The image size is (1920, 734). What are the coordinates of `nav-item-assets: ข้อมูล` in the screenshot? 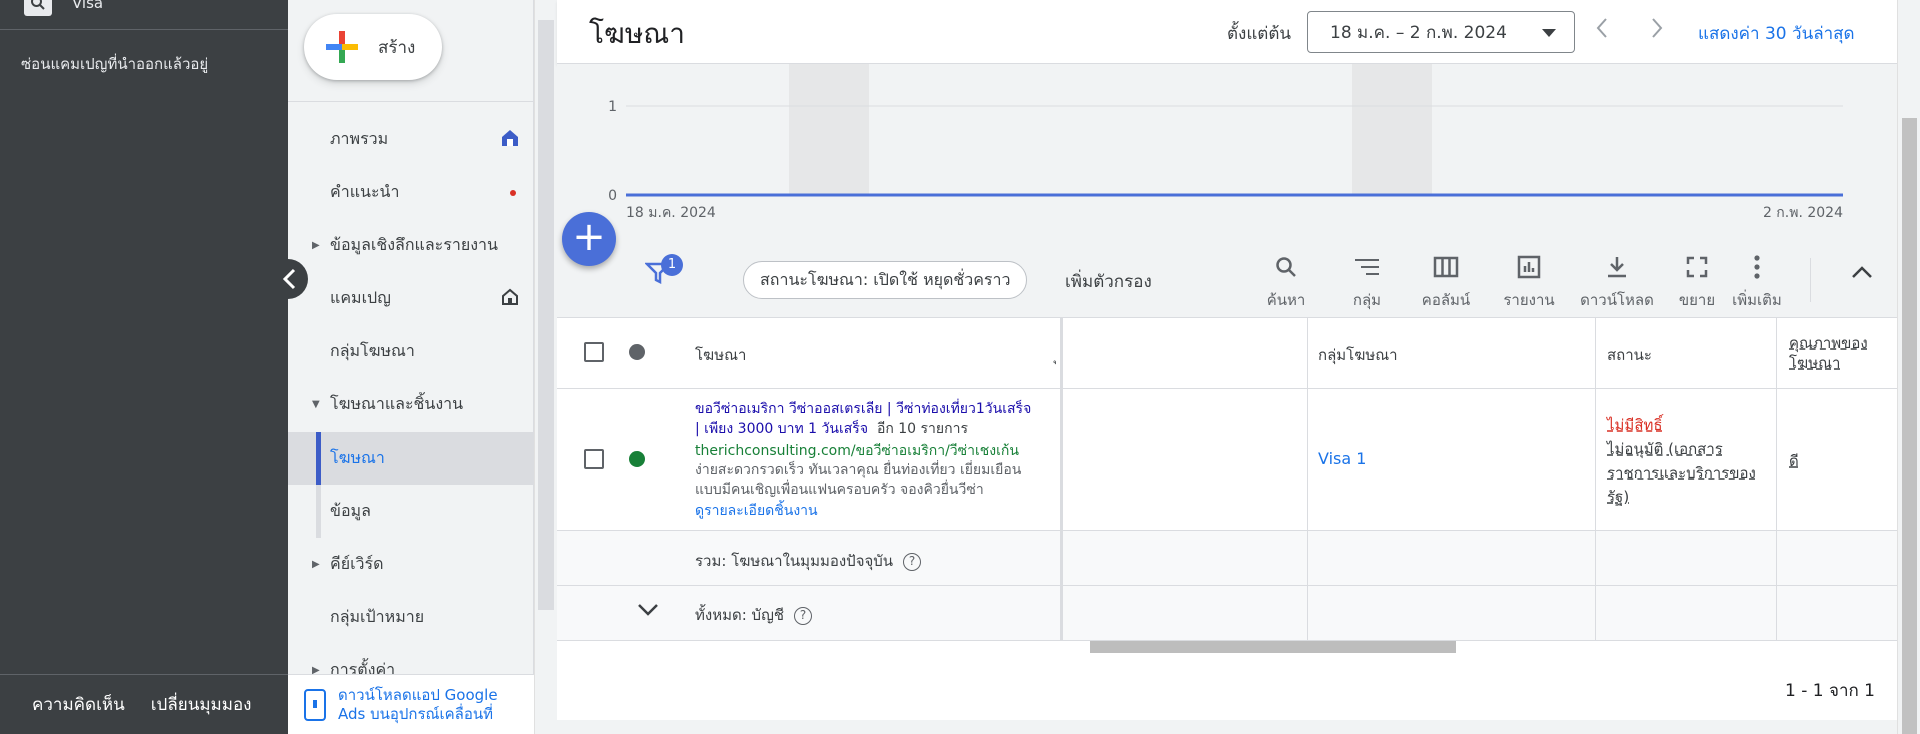 It's located at (411, 511).